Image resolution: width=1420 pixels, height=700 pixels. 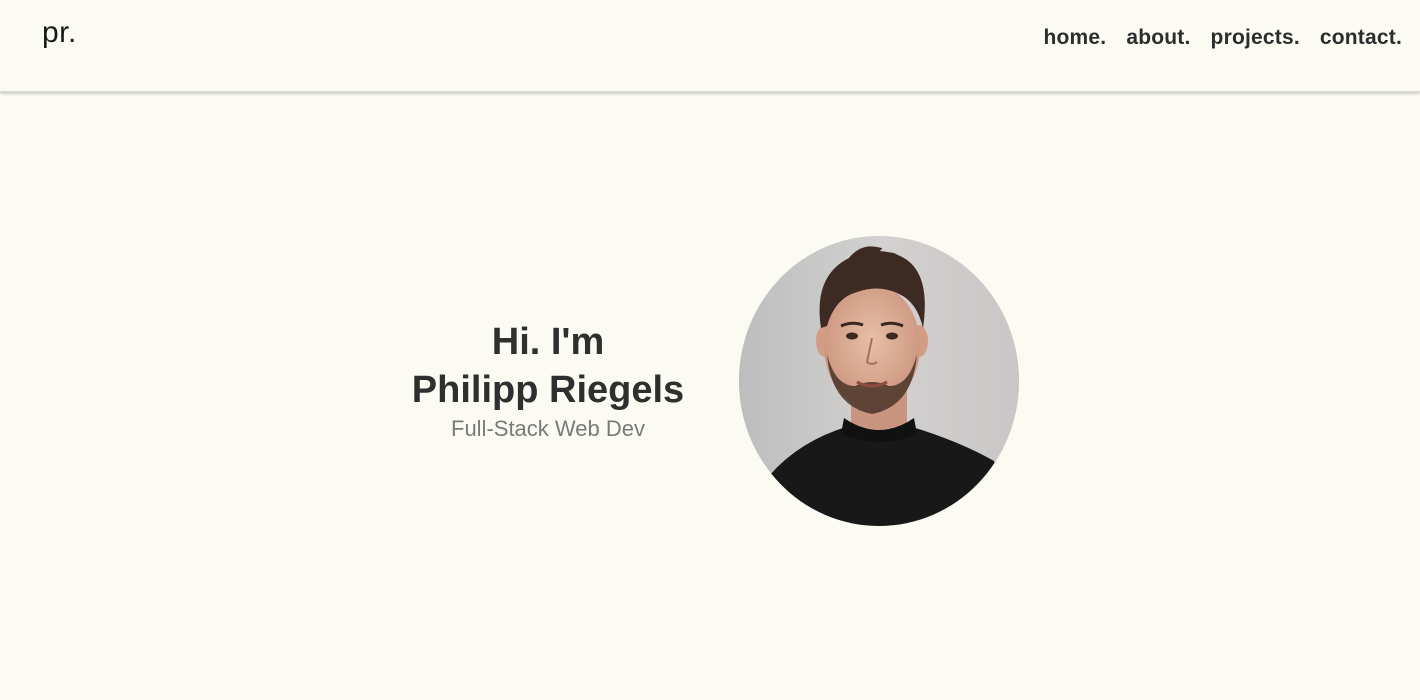 What do you see at coordinates (548, 428) in the screenshot?
I see `hero-role: Full-Stack Web Dev` at bounding box center [548, 428].